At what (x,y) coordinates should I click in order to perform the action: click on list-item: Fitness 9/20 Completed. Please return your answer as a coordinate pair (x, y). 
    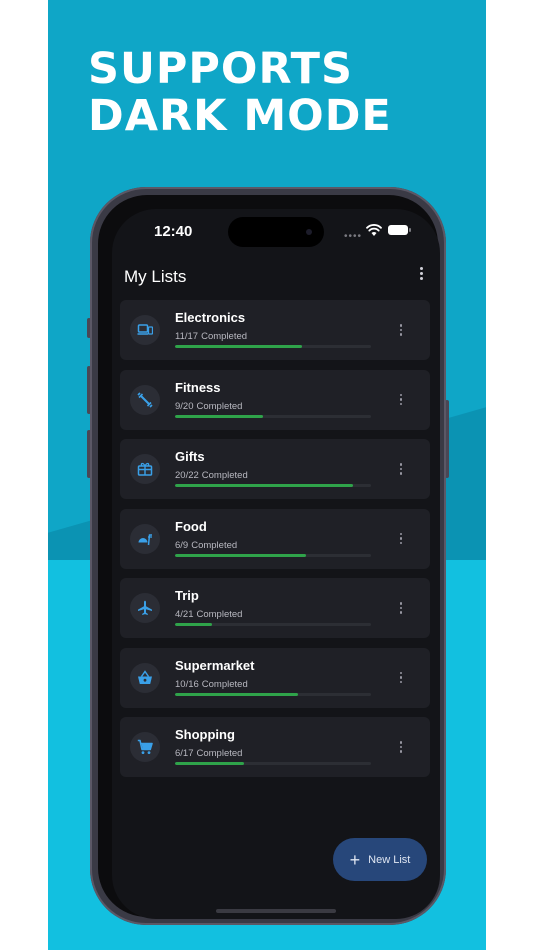
    Looking at the image, I should click on (275, 399).